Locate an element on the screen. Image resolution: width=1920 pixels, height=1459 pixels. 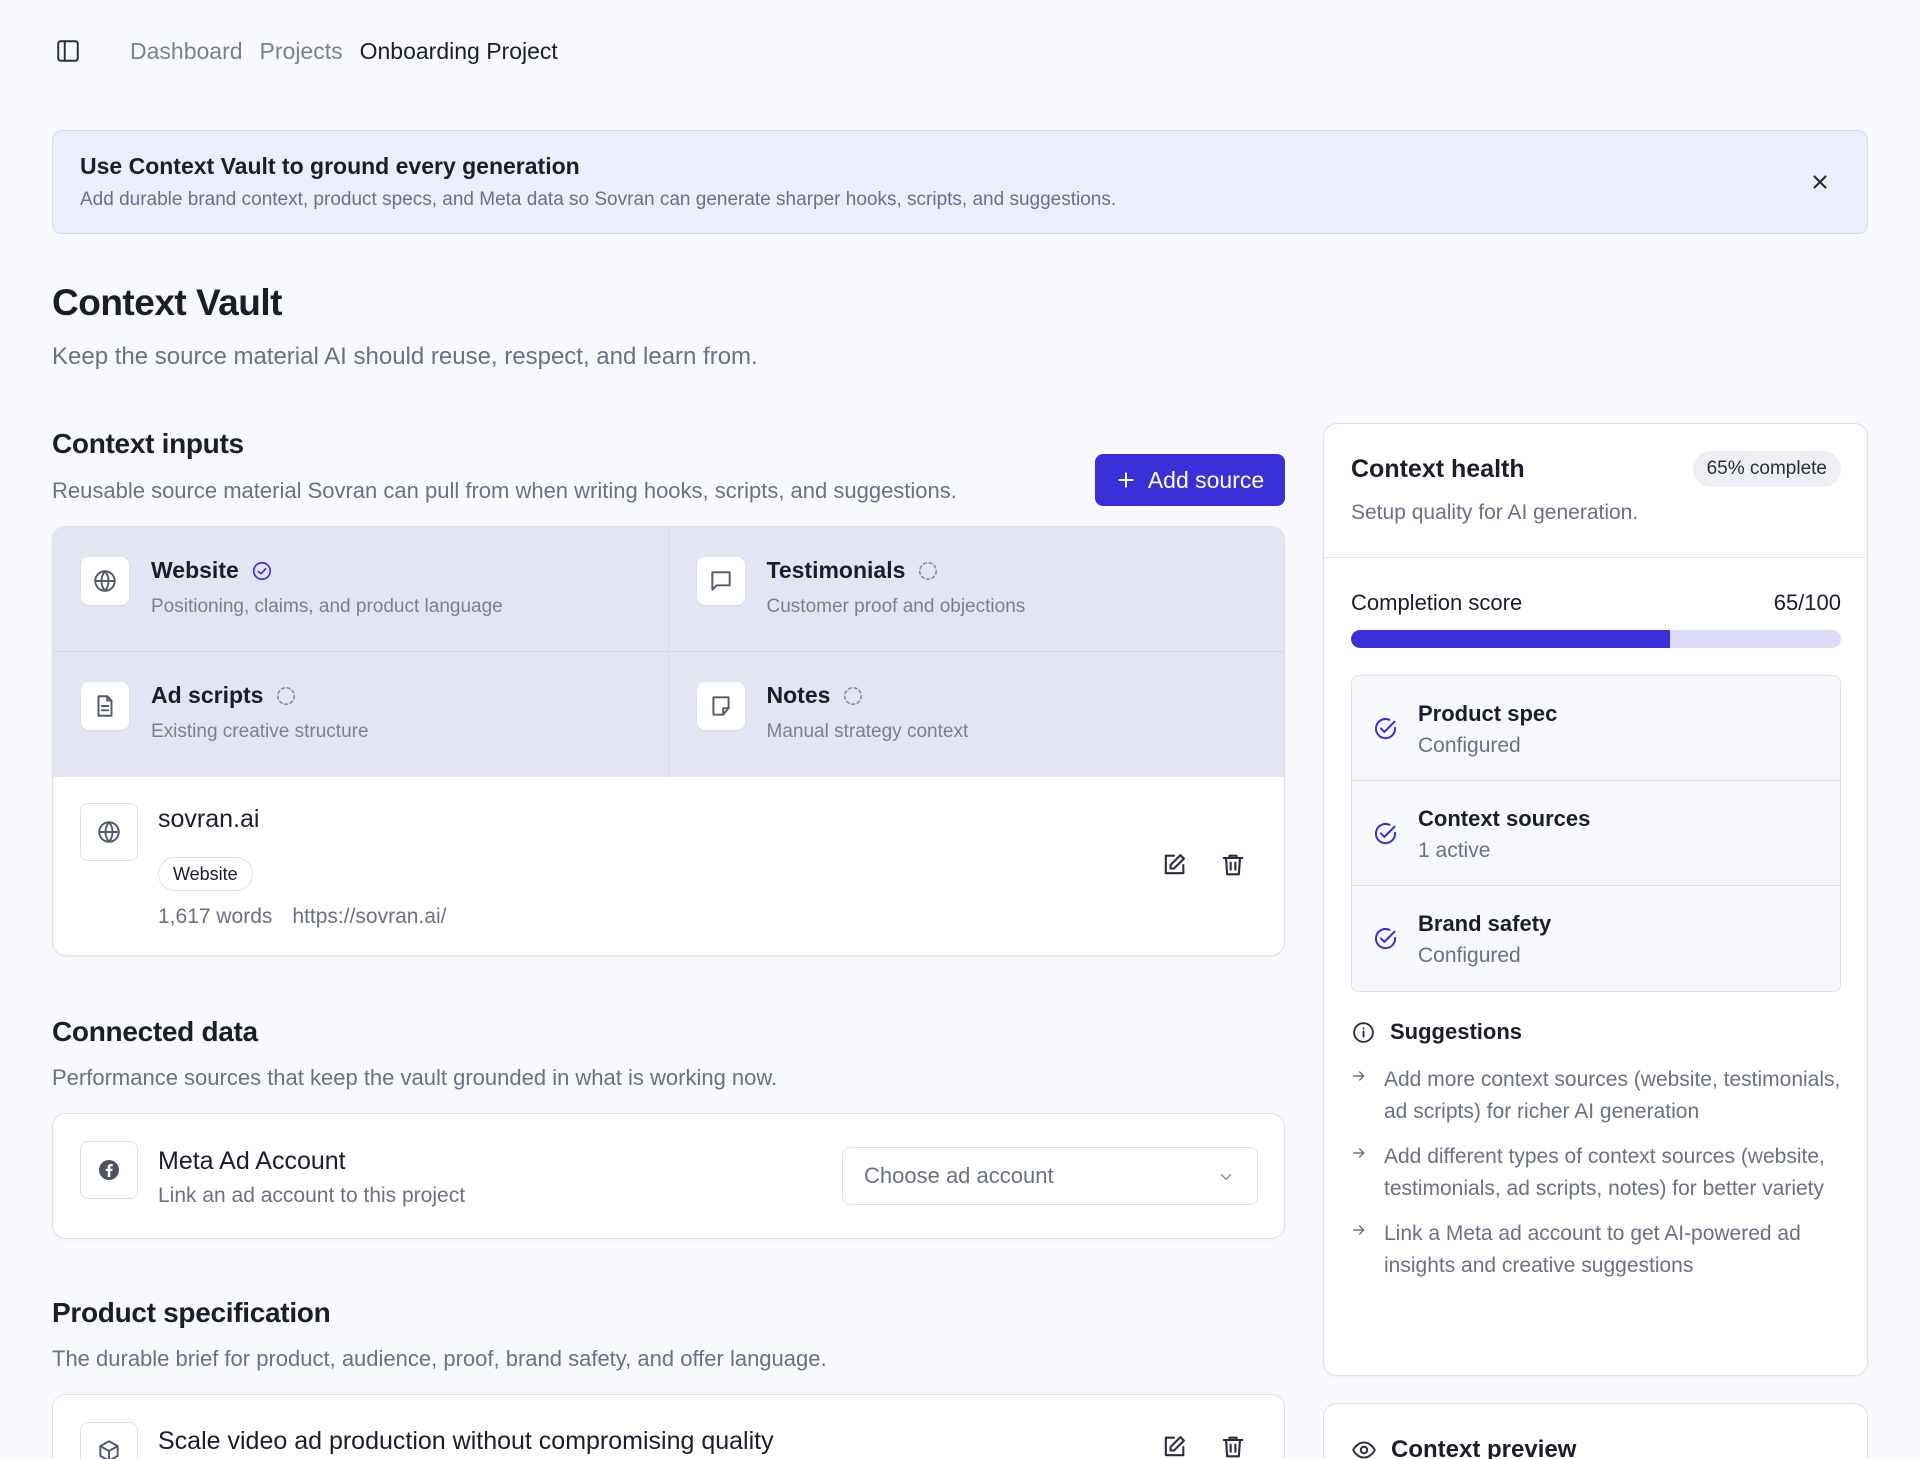
context-preview-title: Context preview is located at coordinates (1484, 1447).